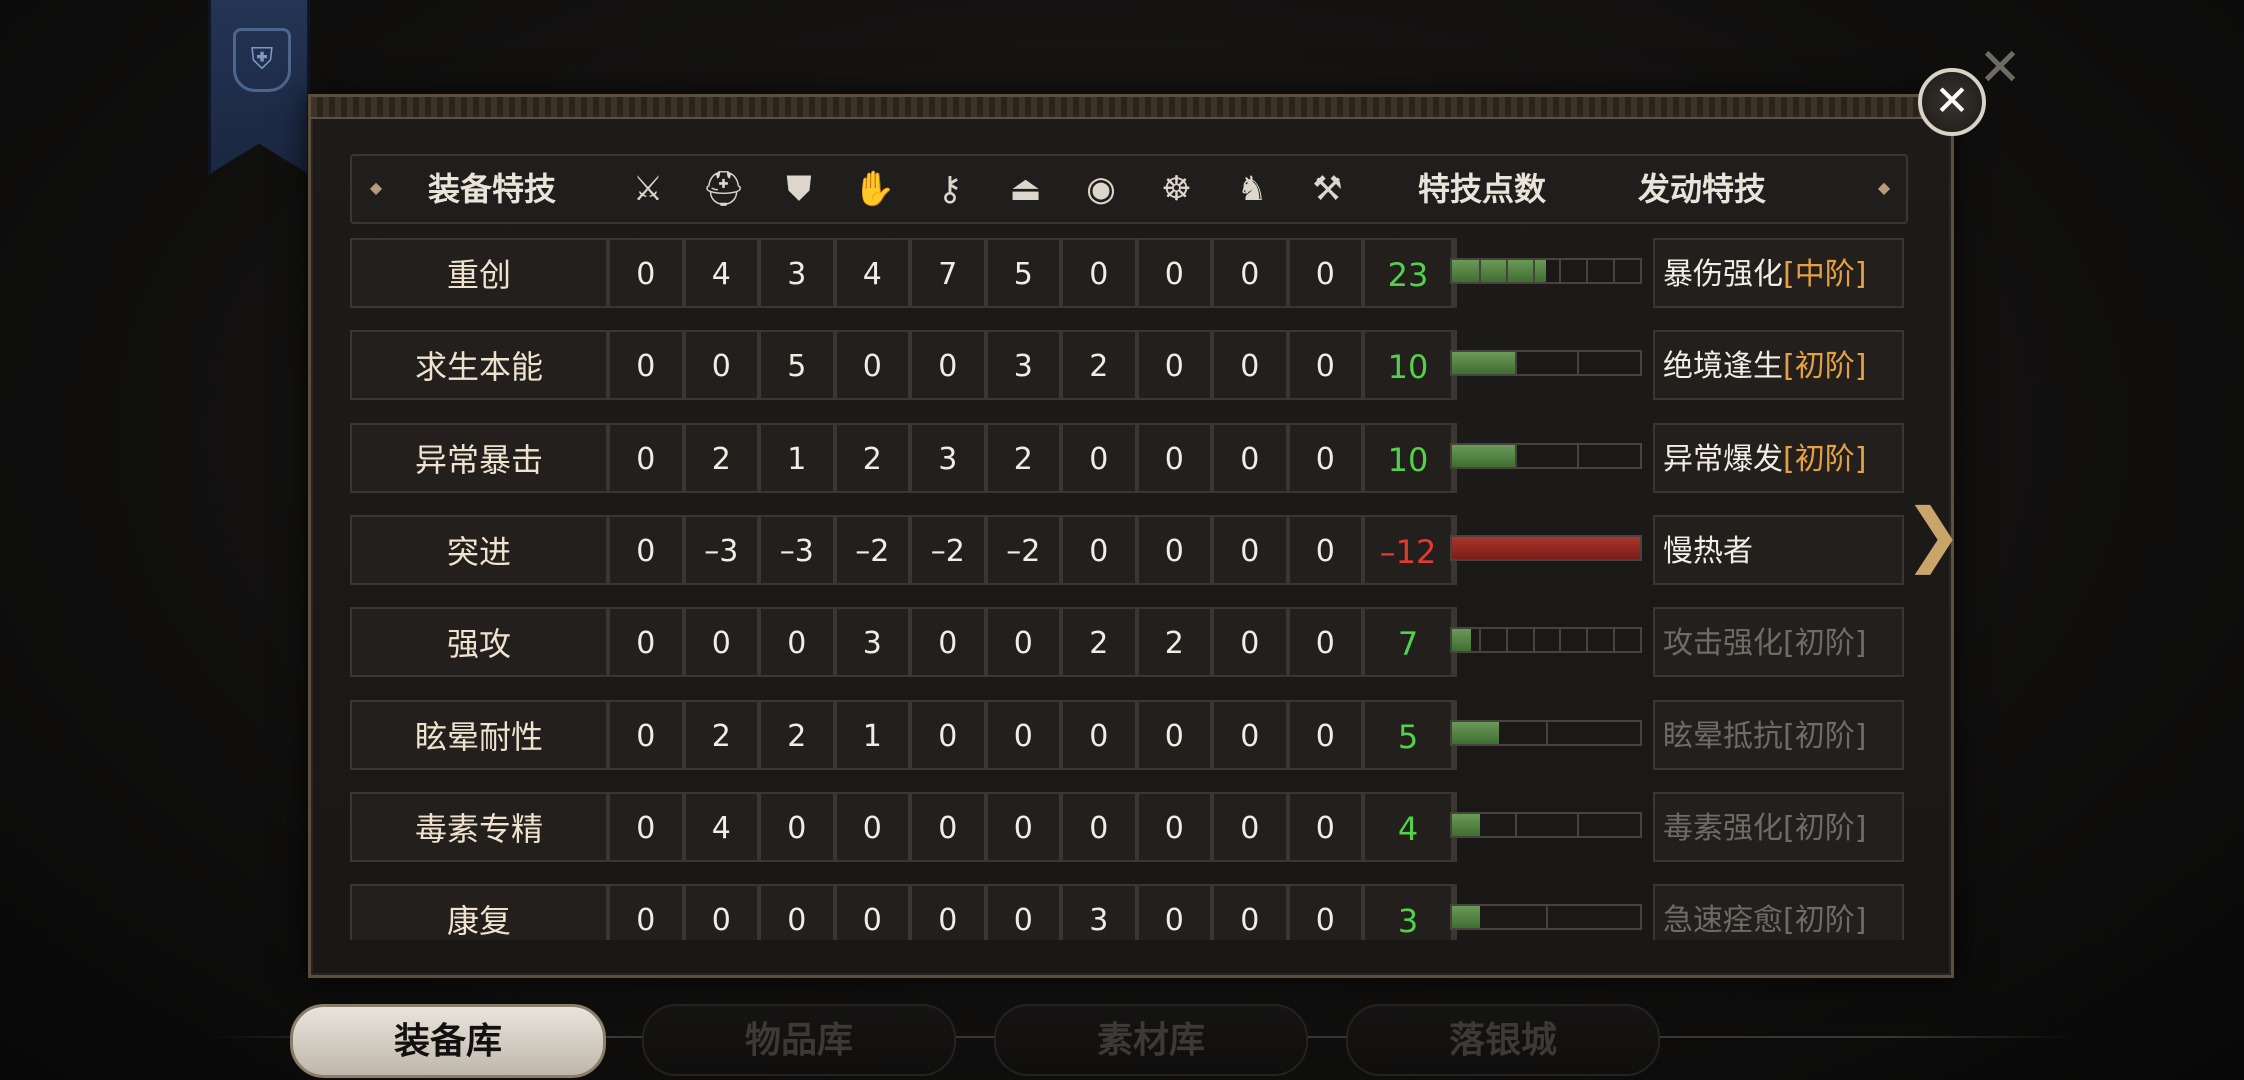 This screenshot has width=2244, height=1080. I want to click on points-progress-fill, so click(1466, 917).